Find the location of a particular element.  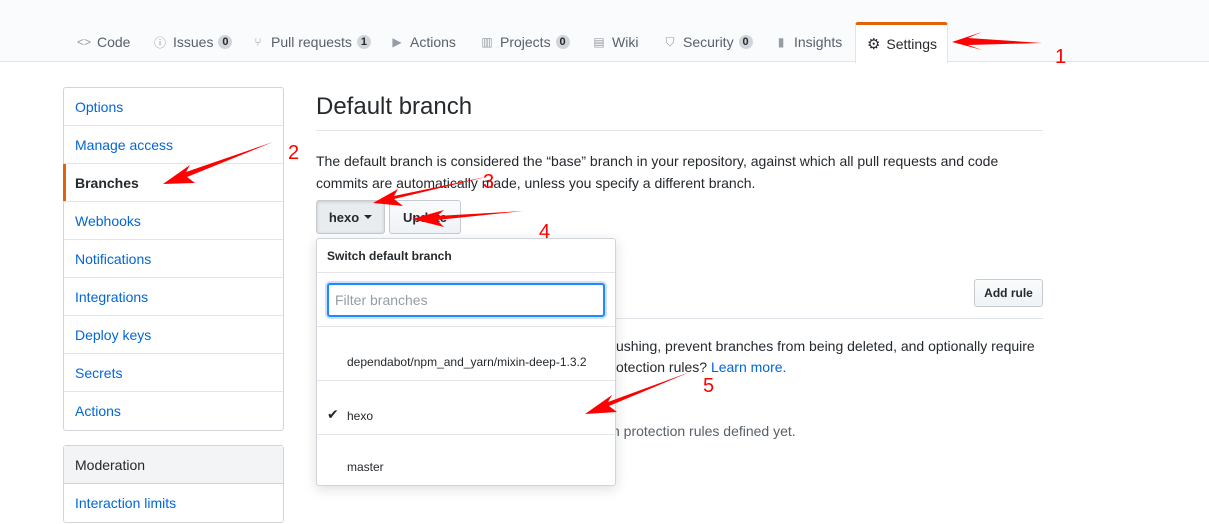

page-title: Default branch is located at coordinates (394, 106).